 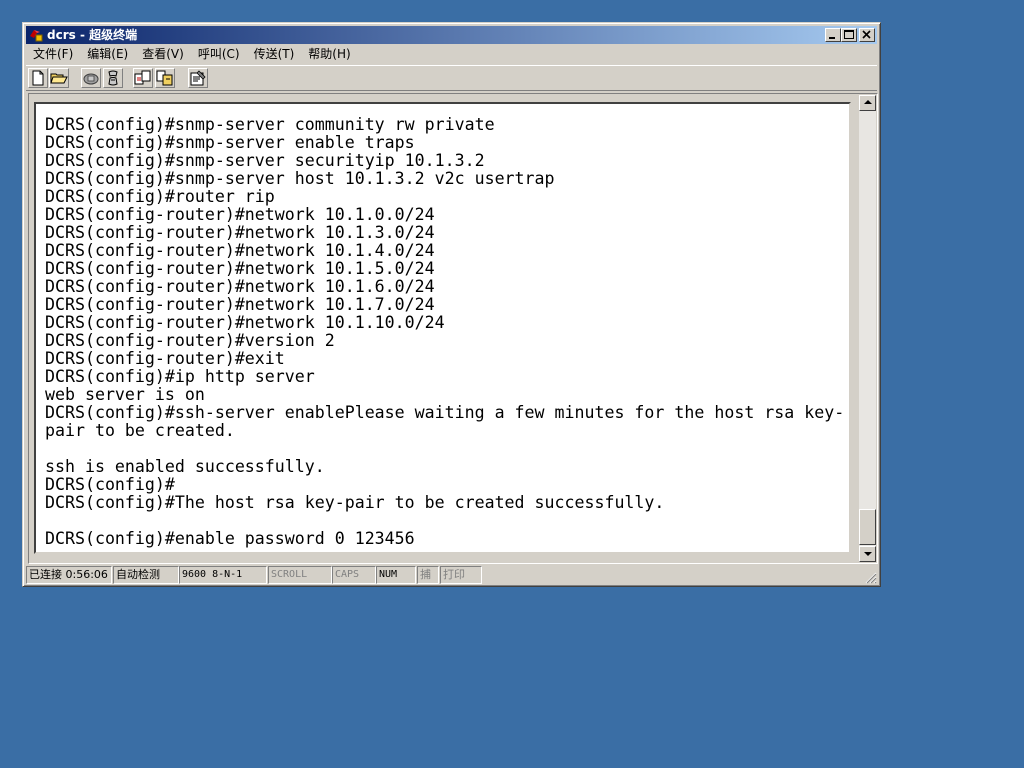 What do you see at coordinates (165, 358) in the screenshot?
I see `terminal-line: DCRS(config-router)#exit` at bounding box center [165, 358].